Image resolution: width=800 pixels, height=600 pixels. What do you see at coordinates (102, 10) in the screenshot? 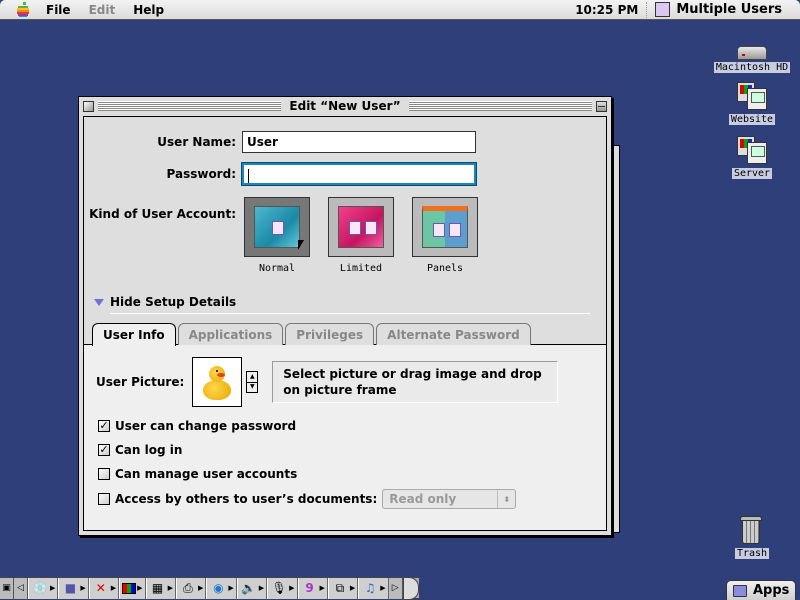
I see `menu-edit: Edit` at bounding box center [102, 10].